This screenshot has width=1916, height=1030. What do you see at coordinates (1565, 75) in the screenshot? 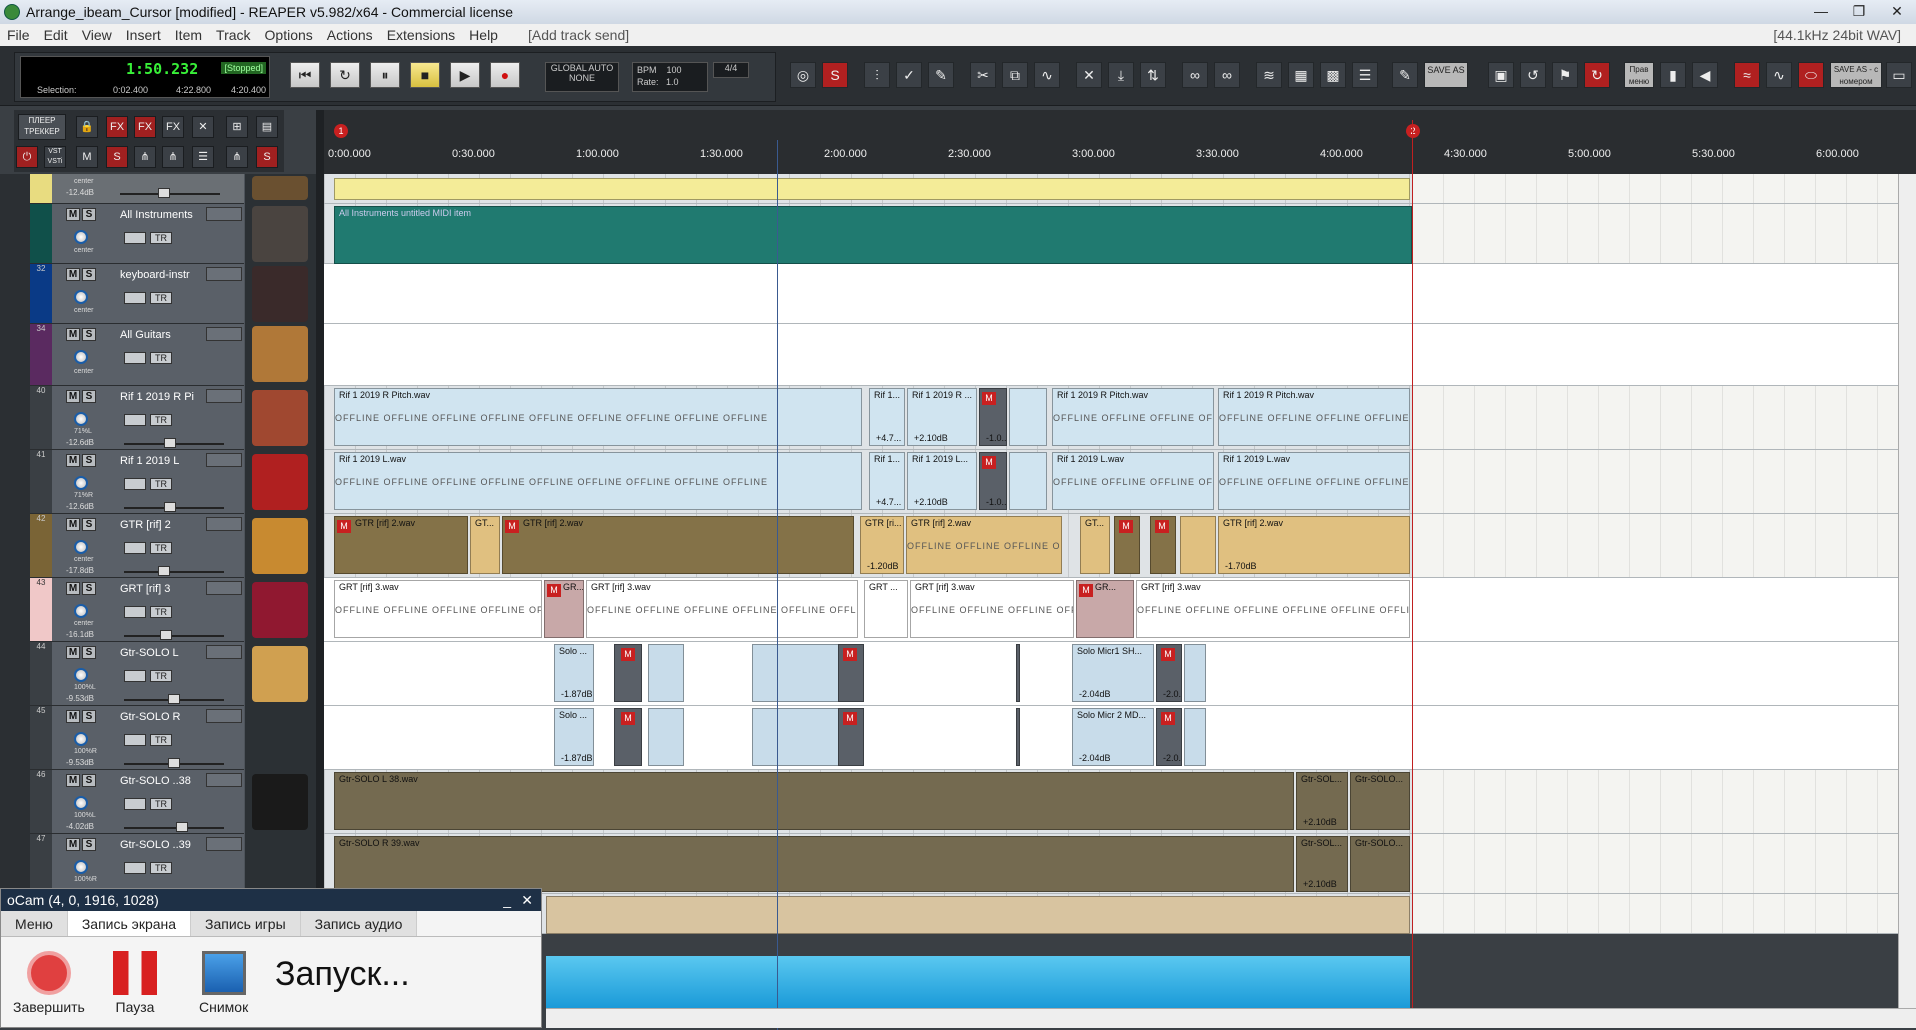
I see `run-icon: ⚑` at bounding box center [1565, 75].